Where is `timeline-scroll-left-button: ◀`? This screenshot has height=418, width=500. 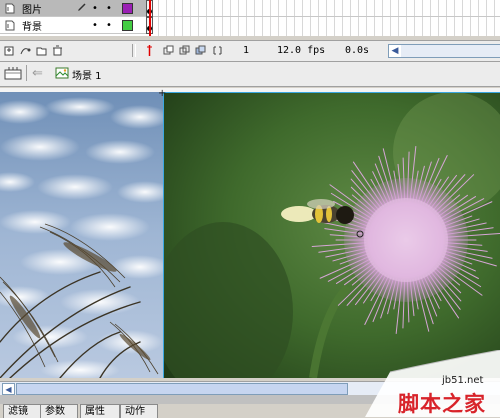
timeline-scroll-left-button: ◀ is located at coordinates (395, 51).